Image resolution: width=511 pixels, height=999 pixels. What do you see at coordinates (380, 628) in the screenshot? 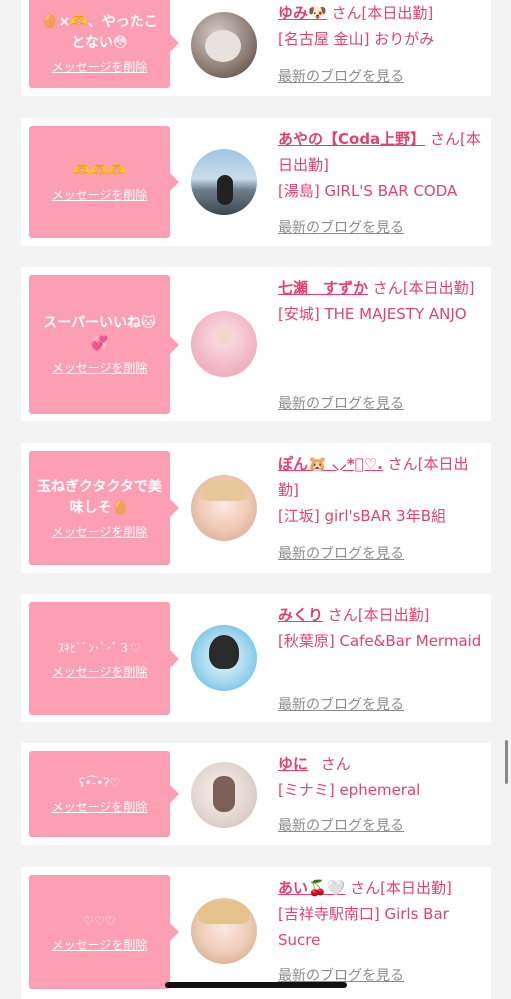
I see `profile-info: みくり さん[本日出勤] [秋葉原] Cafe&Bar Mermaid` at bounding box center [380, 628].